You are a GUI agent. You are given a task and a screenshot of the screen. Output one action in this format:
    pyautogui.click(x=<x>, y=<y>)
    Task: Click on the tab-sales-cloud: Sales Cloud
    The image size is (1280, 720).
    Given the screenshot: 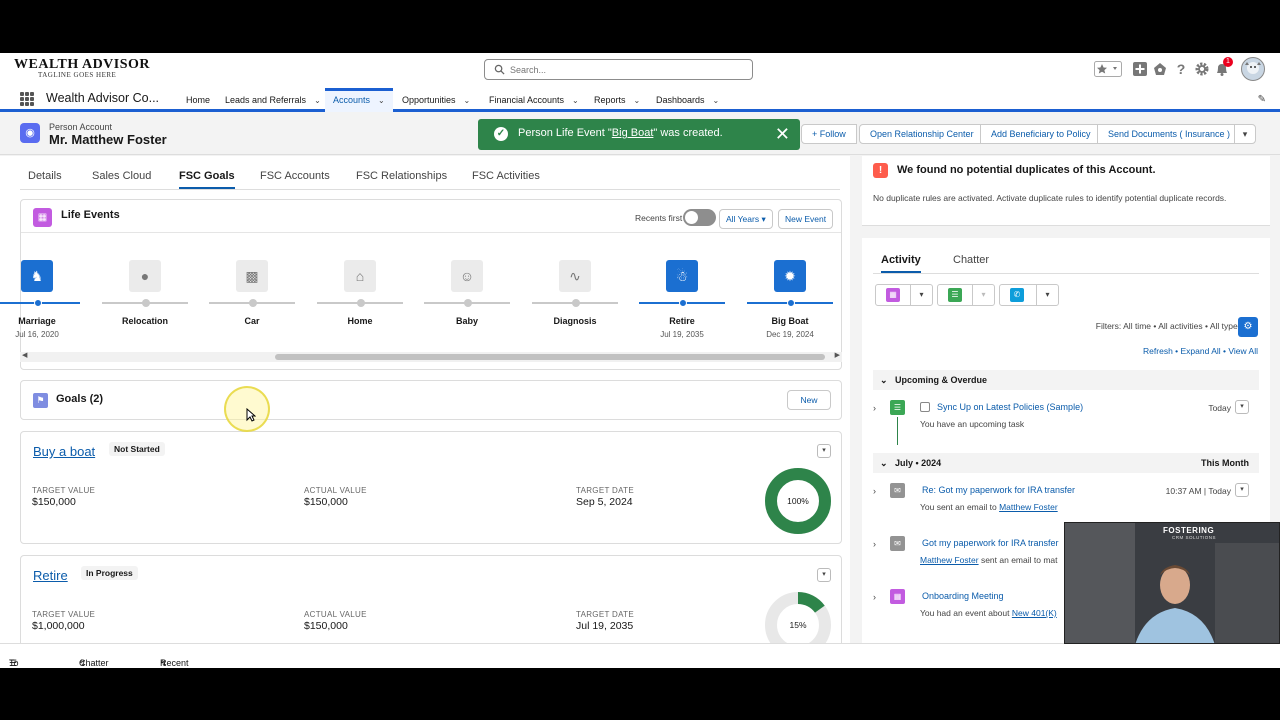 What is the action you would take?
    pyautogui.click(x=121, y=176)
    